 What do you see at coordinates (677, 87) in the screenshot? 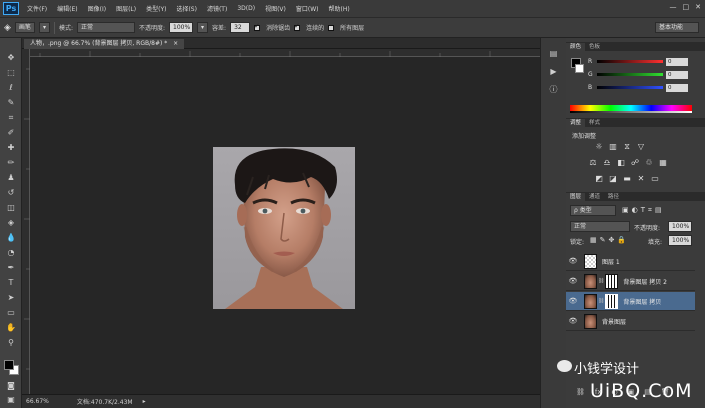
I see `blue-value-input: 0` at bounding box center [677, 87].